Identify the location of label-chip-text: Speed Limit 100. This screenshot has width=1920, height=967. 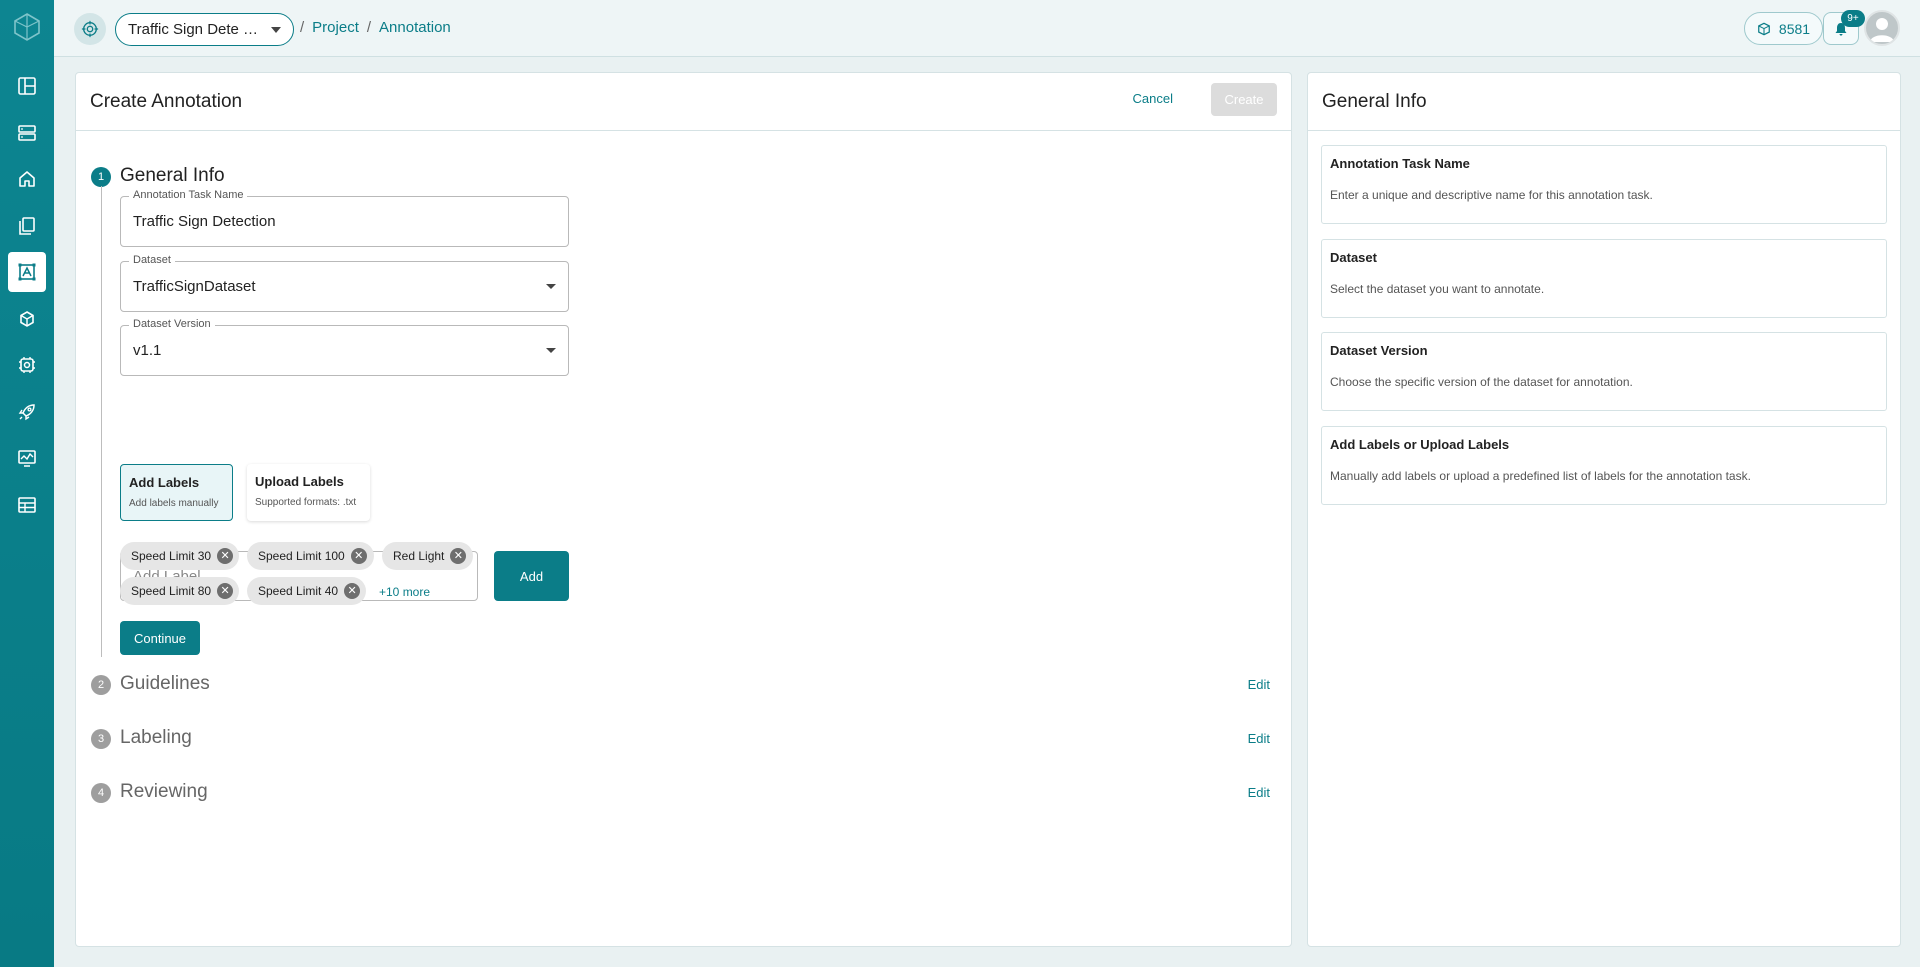
(301, 556).